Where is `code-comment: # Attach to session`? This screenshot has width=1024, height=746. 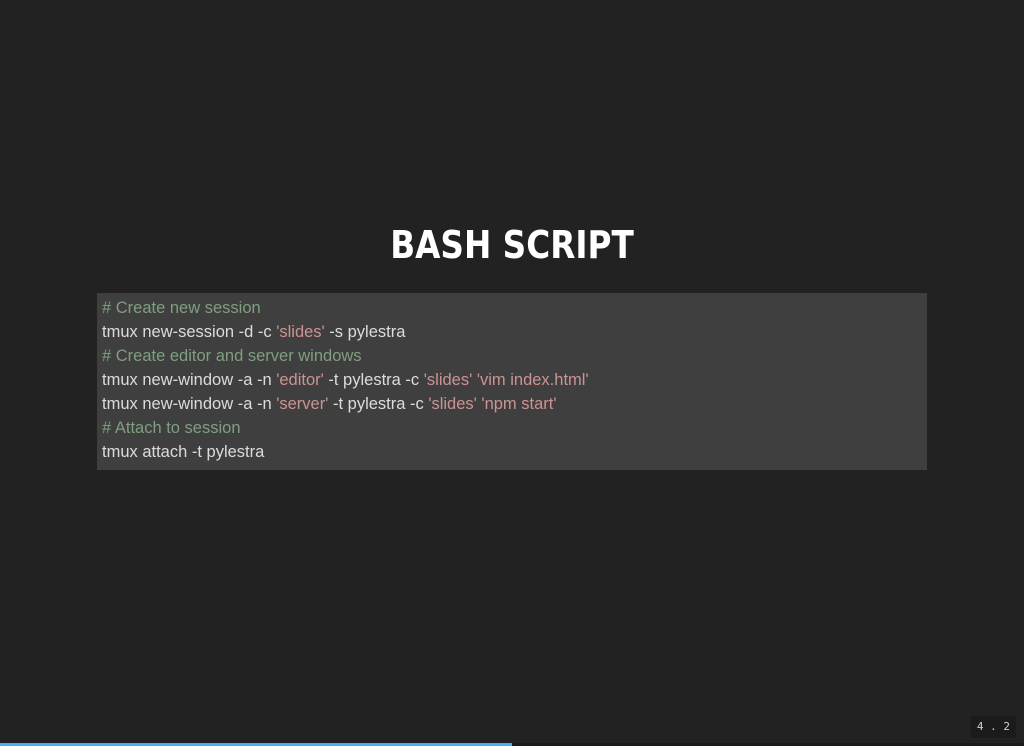
code-comment: # Attach to session is located at coordinates (171, 428).